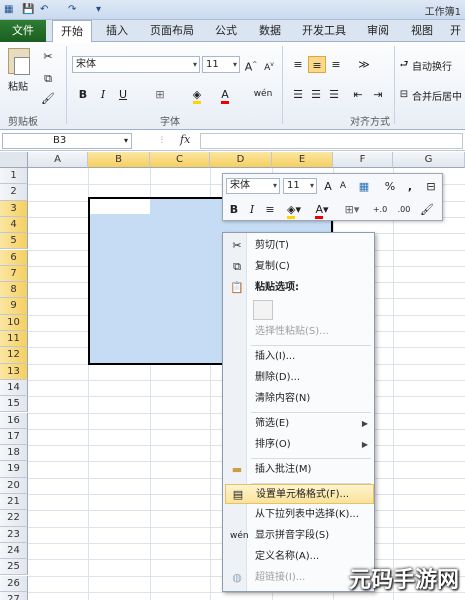 The width and height of the screenshot is (465, 600). I want to click on row-header-25: 25, so click(14, 567).